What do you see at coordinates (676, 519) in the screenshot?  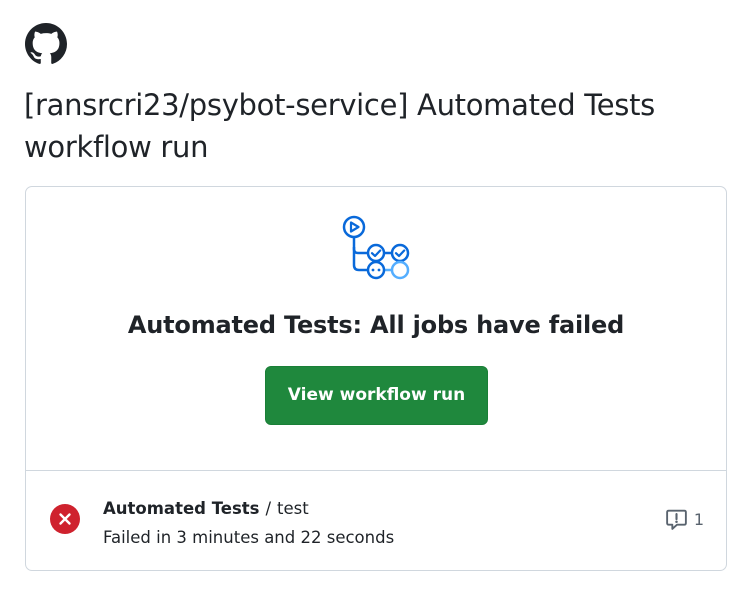 I see `comment-alert-icon` at bounding box center [676, 519].